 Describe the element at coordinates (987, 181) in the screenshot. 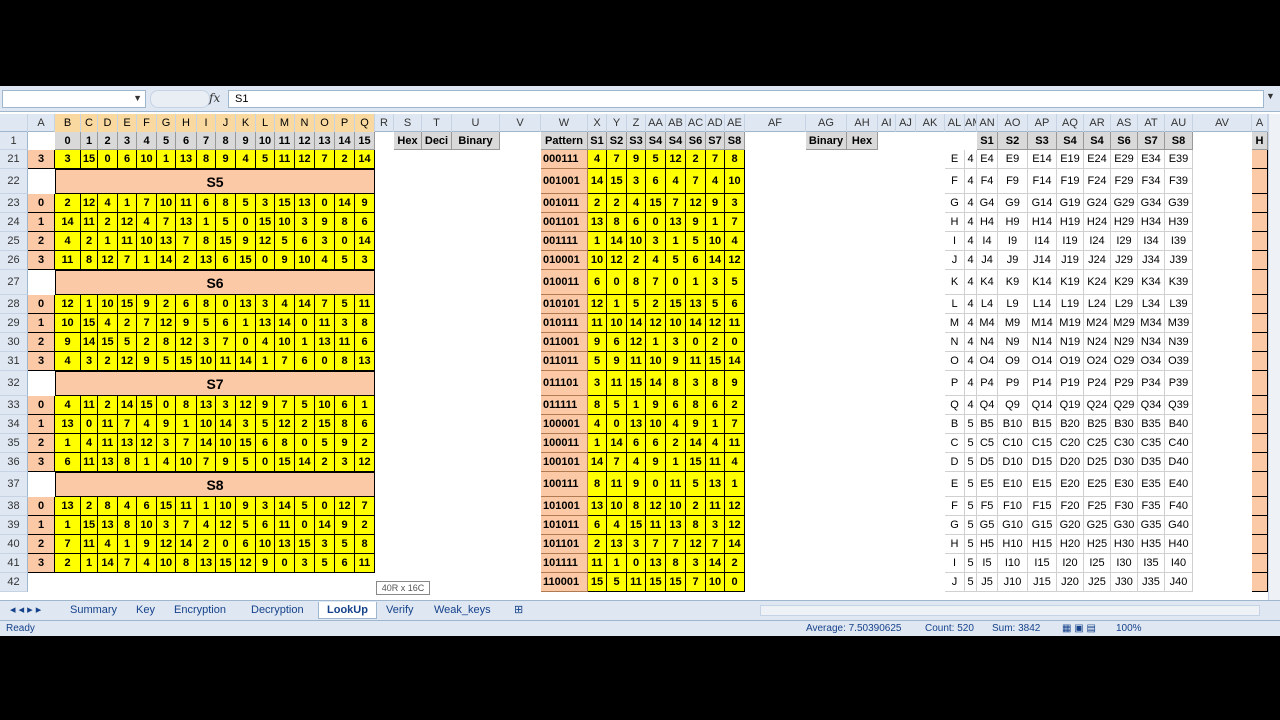

I see `lookup-label-cell: F4` at that location.